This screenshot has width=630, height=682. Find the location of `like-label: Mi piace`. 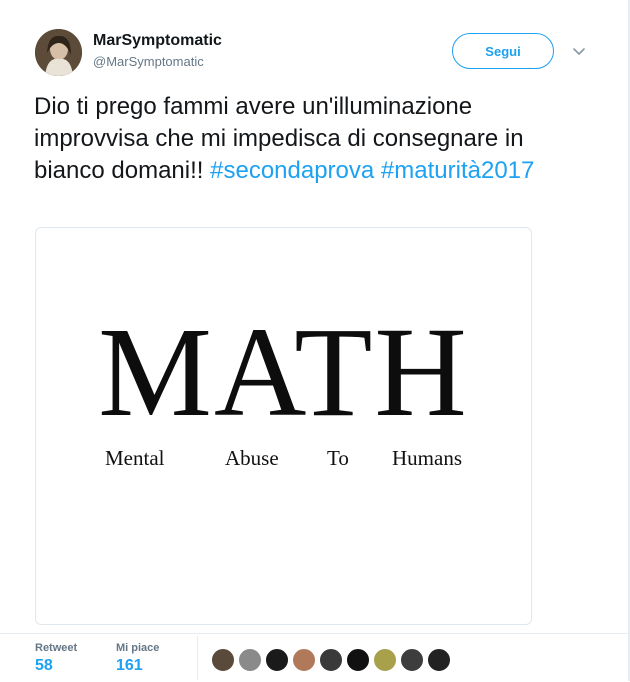

like-label: Mi piace is located at coordinates (137, 648).